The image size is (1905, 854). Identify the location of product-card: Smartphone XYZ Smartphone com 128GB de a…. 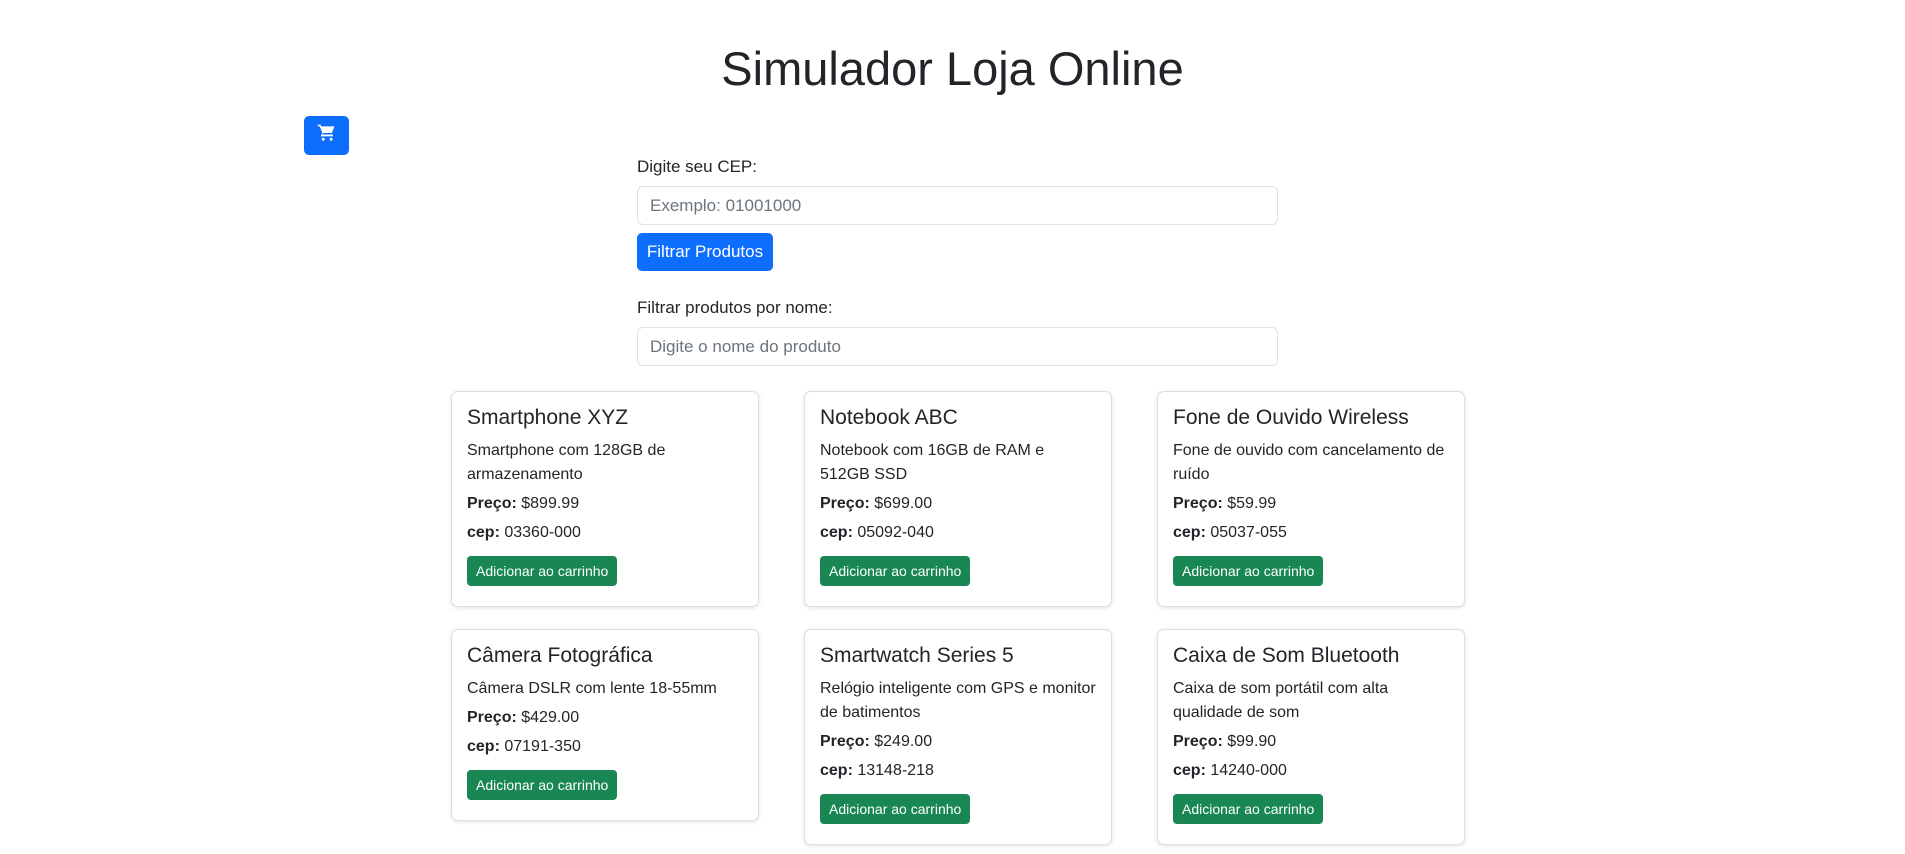
(605, 499).